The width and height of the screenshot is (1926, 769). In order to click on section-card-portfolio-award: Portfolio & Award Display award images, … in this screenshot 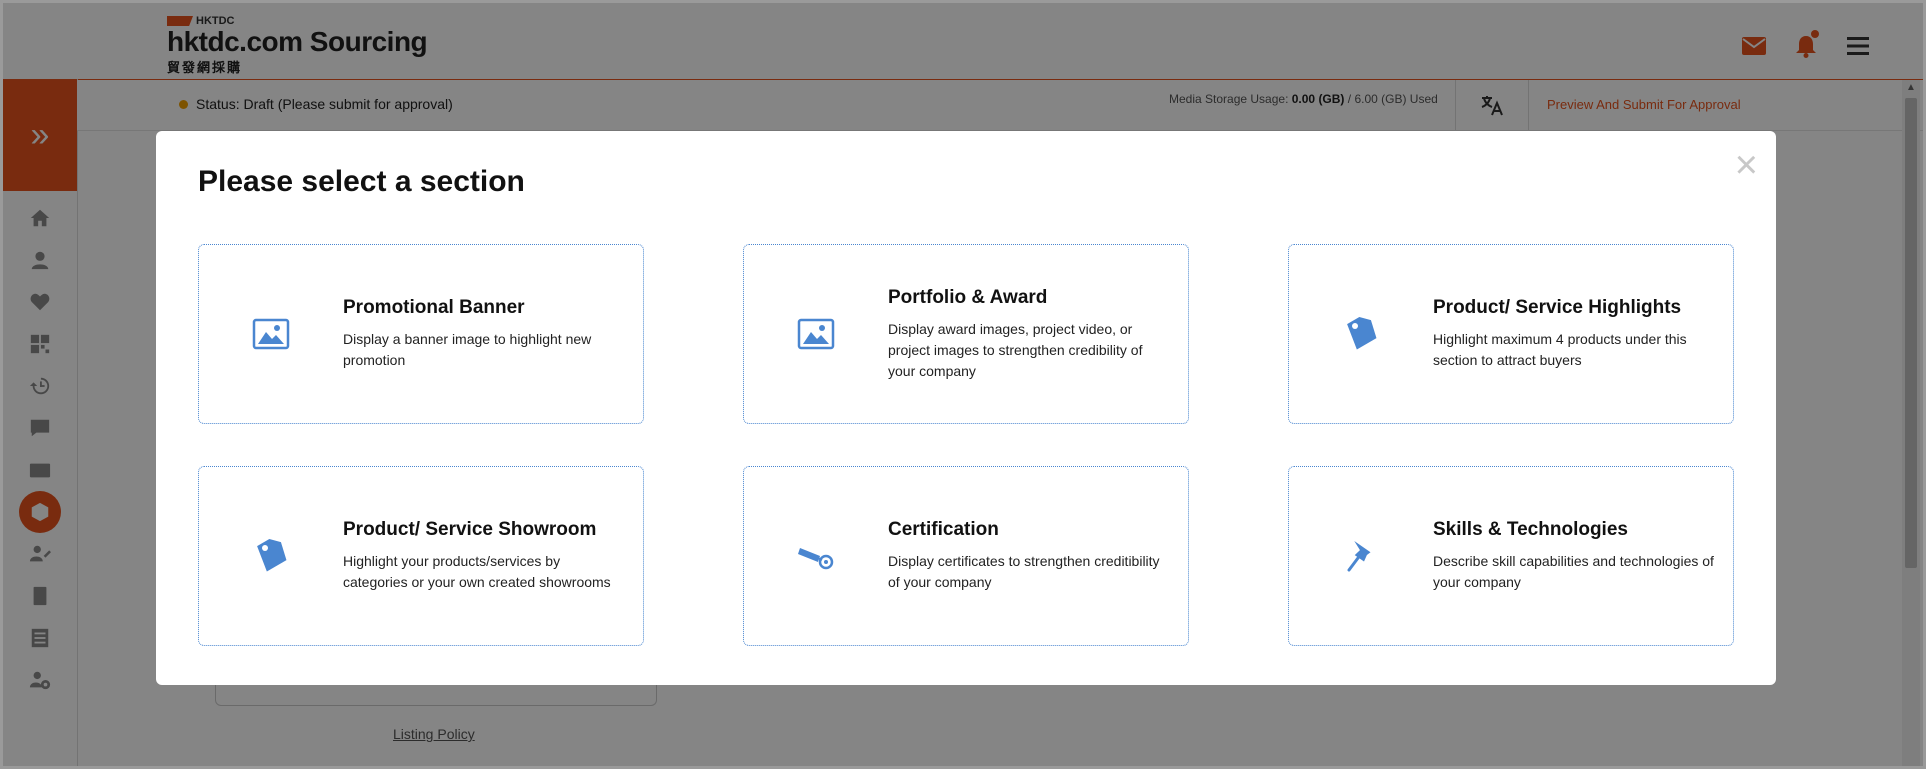, I will do `click(966, 334)`.